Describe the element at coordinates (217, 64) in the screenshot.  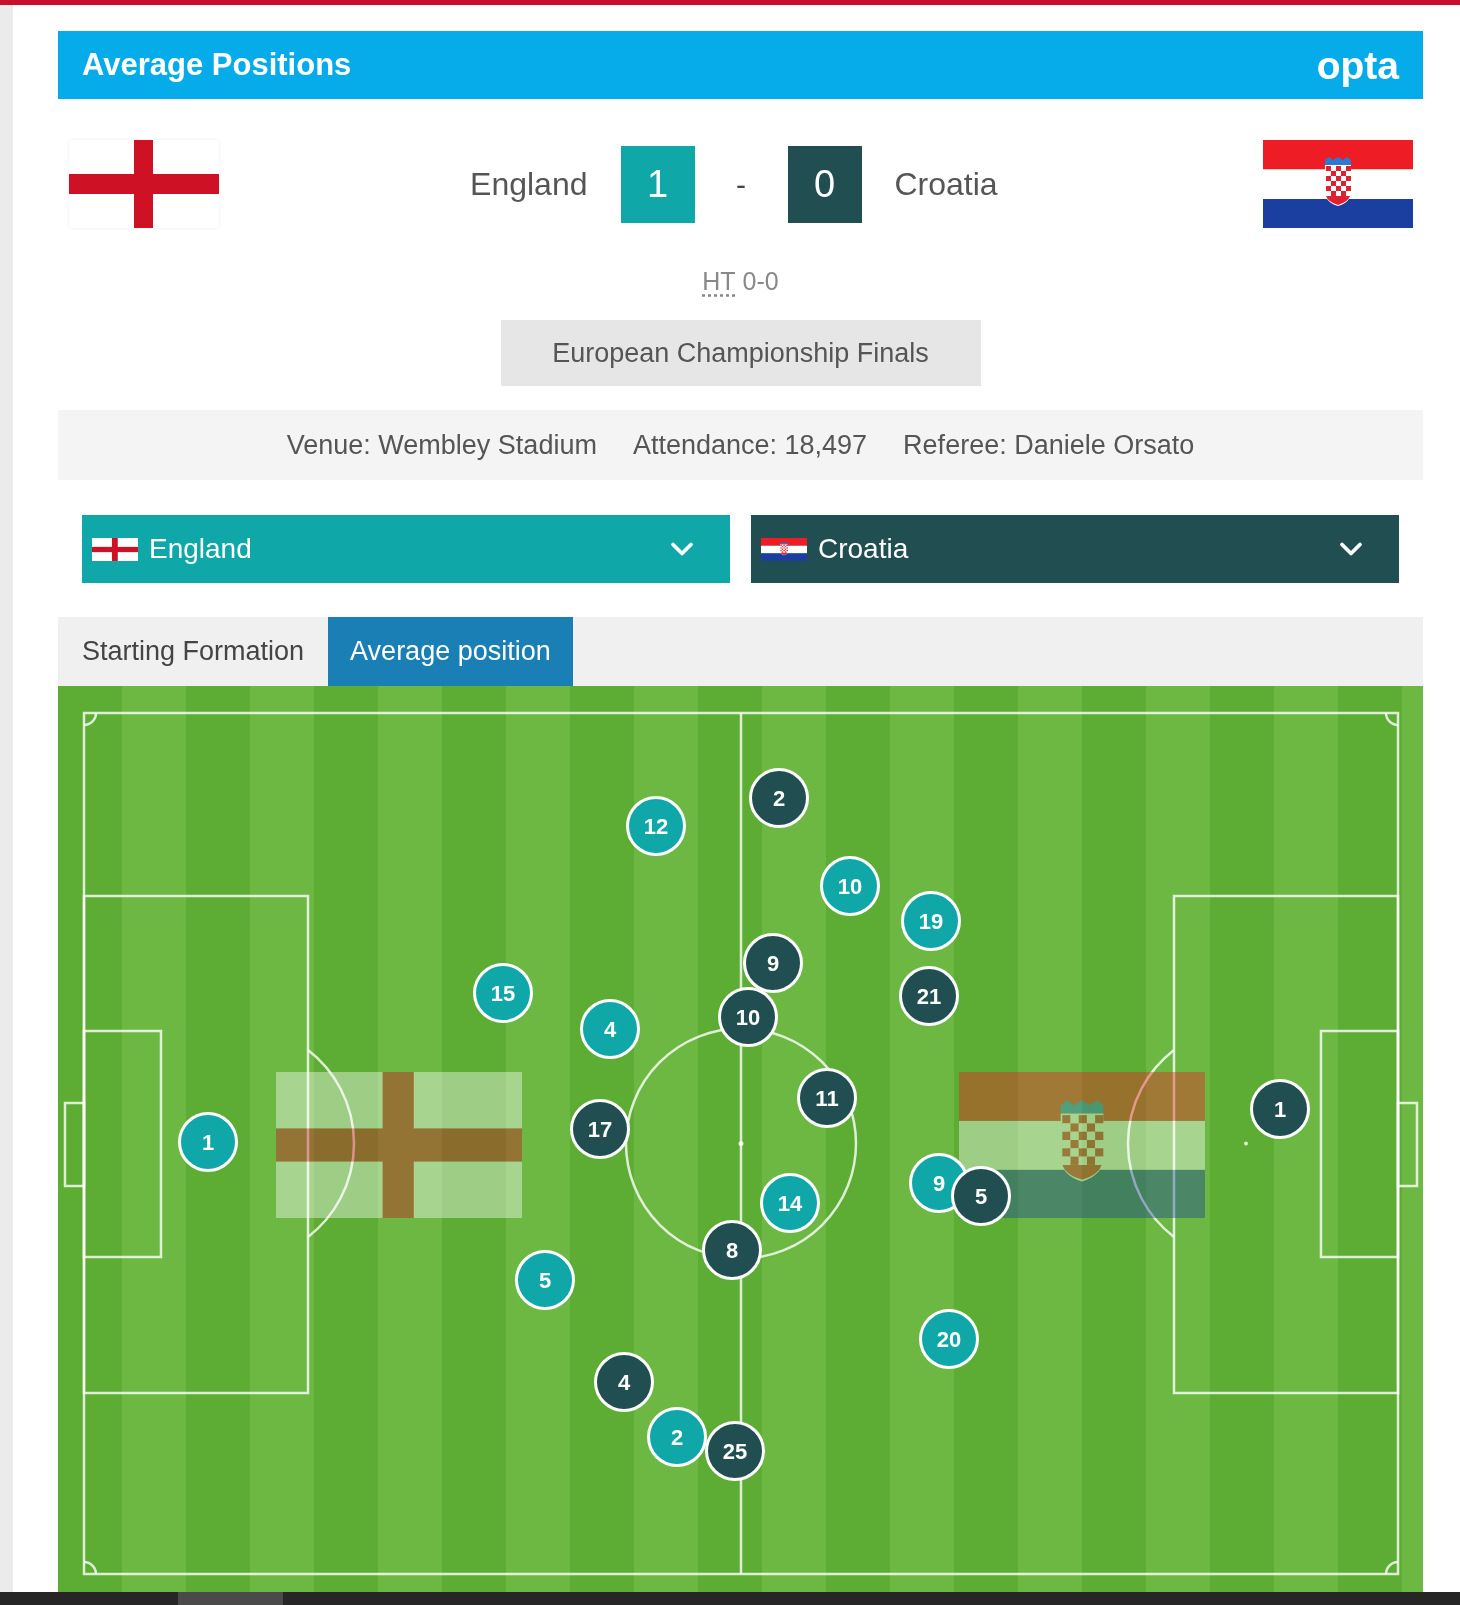
I see `header-title: Average Positions` at that location.